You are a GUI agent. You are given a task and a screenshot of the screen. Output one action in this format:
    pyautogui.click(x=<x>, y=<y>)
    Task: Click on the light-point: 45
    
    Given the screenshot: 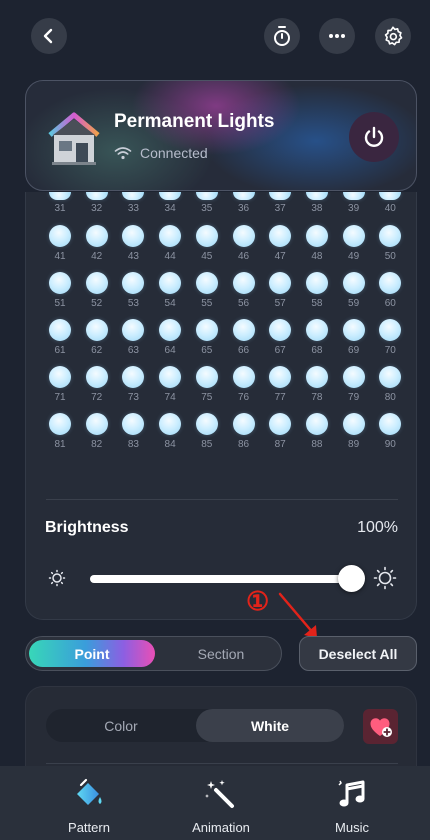 What is the action you would take?
    pyautogui.click(x=207, y=243)
    